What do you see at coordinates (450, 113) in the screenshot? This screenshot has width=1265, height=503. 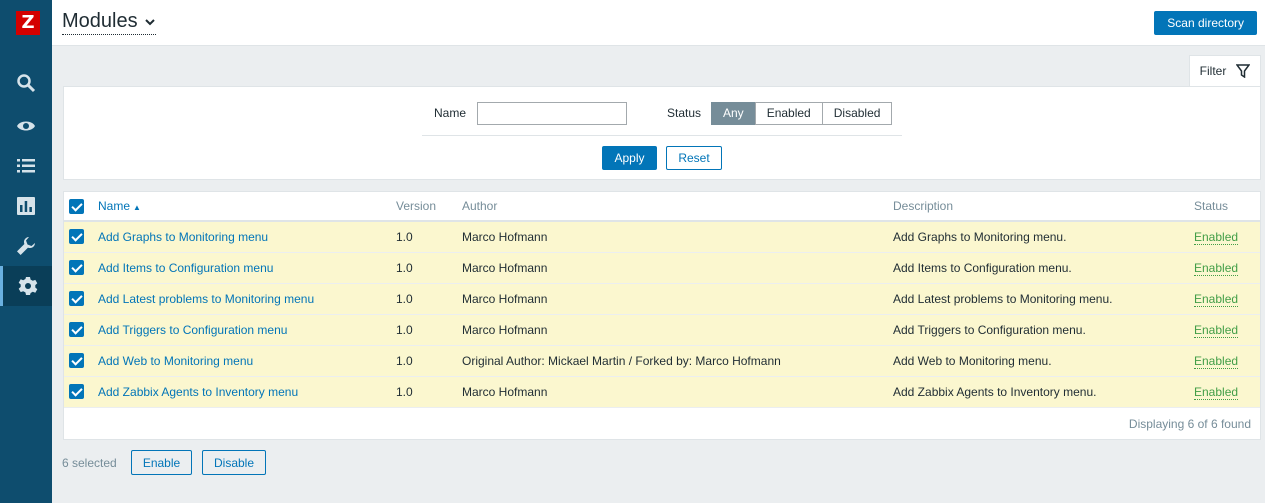 I see `name-filter-label: Name` at bounding box center [450, 113].